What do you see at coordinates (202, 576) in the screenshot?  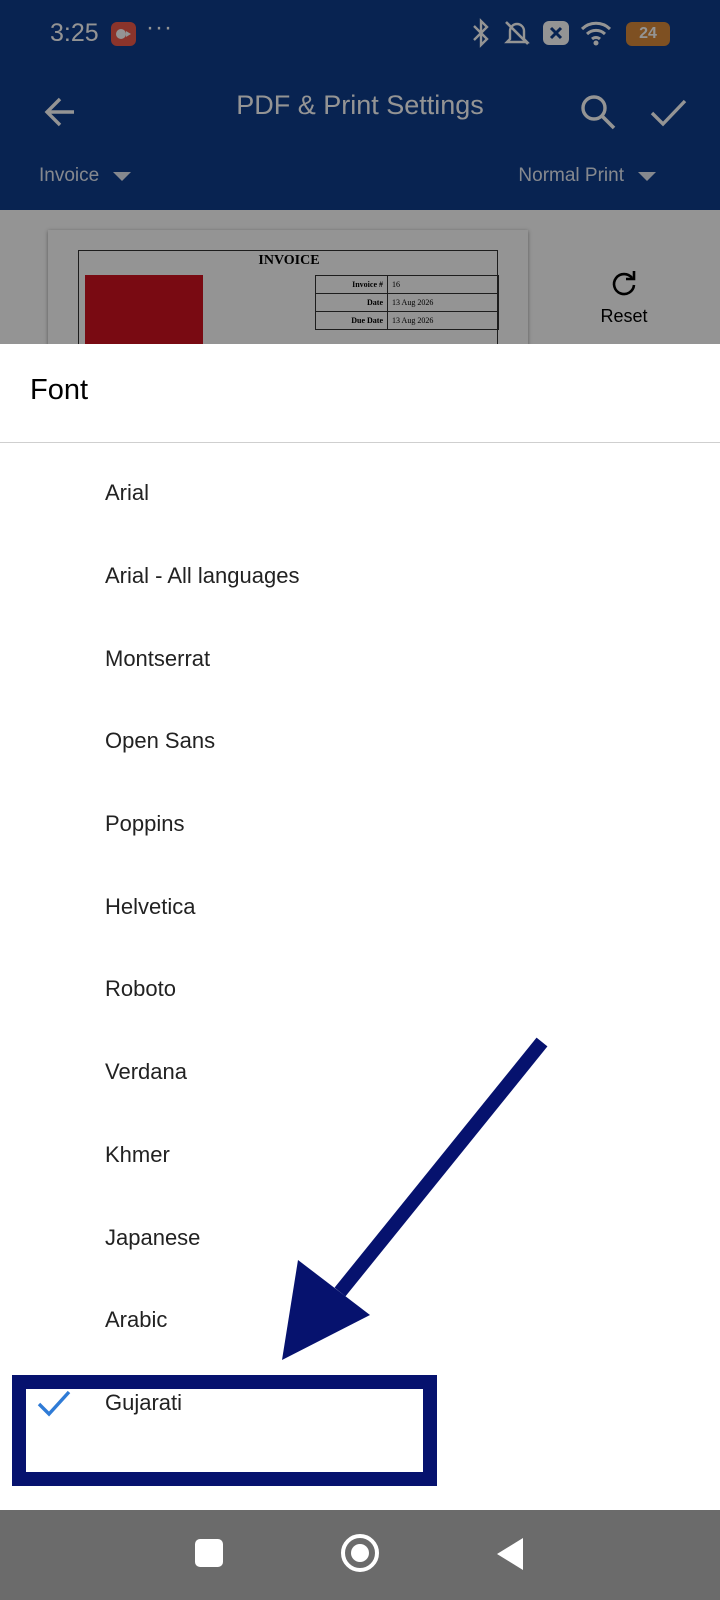 I see `font-option-label: Arial - All languages` at bounding box center [202, 576].